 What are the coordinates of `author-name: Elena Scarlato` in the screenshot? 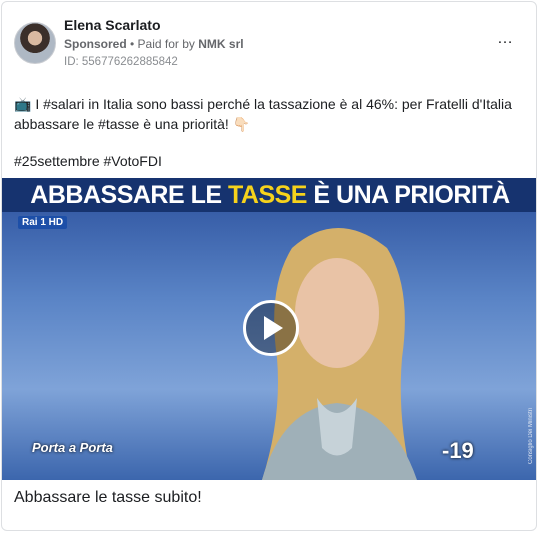 It's located at (112, 25).